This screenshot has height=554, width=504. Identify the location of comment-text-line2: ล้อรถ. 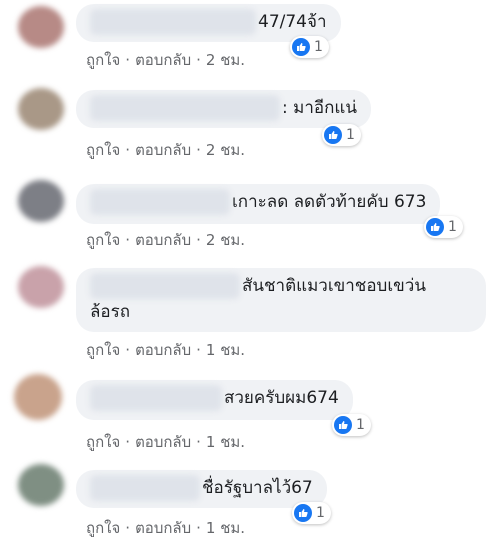
(110, 312).